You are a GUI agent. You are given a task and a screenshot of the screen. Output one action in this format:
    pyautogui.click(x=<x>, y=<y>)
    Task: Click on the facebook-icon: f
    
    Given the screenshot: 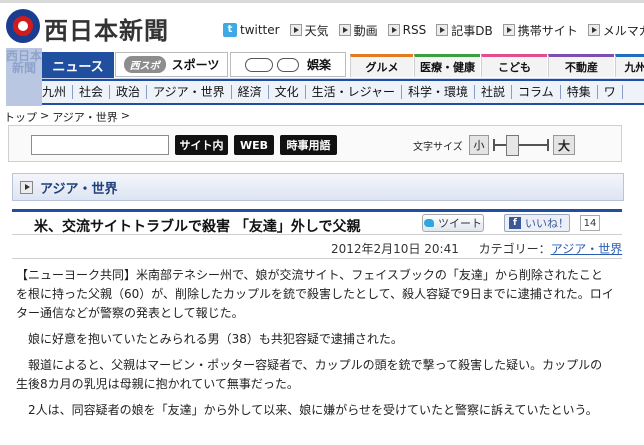 What is the action you would take?
    pyautogui.click(x=515, y=223)
    